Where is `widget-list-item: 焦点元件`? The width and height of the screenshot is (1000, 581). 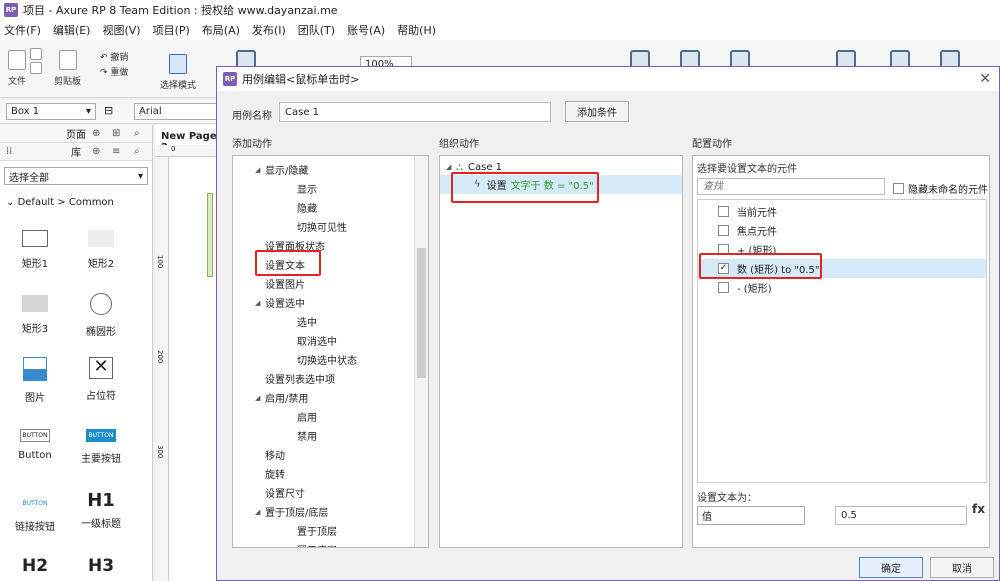
widget-list-item: 焦点元件 is located at coordinates (842, 230).